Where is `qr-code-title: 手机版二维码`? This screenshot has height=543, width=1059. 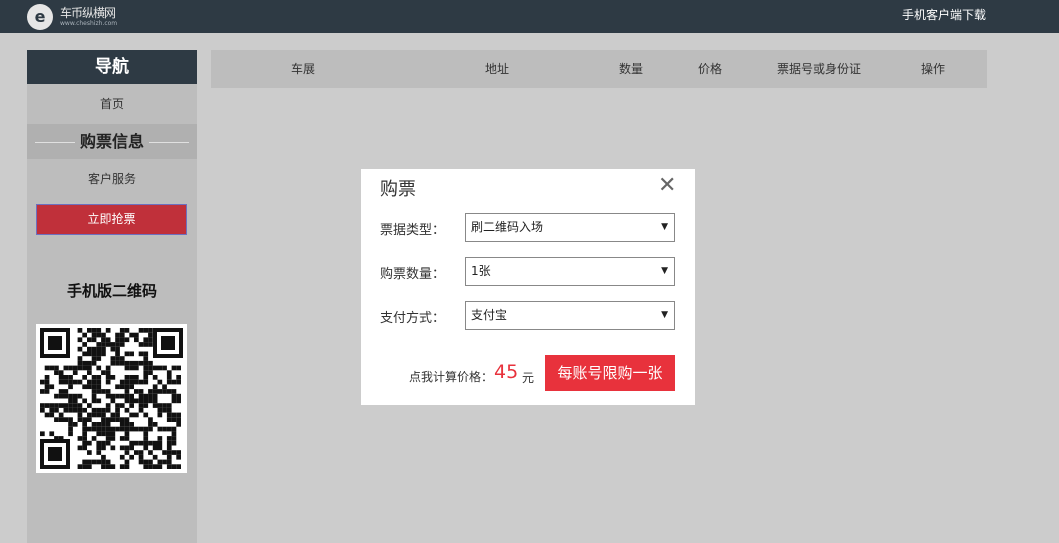
qr-code-title: 手机版二维码 is located at coordinates (111, 291).